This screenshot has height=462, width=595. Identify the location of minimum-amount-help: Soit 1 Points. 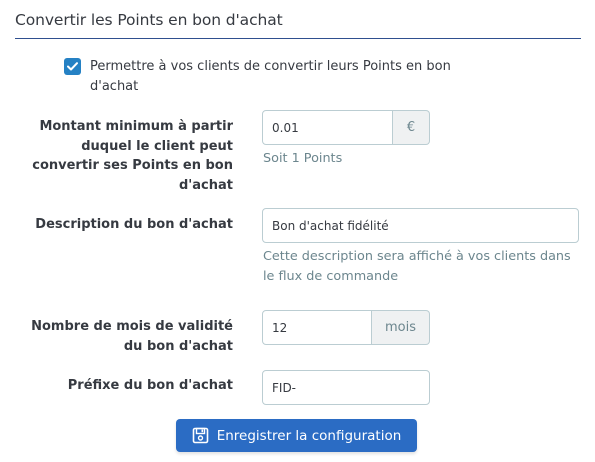
(303, 158).